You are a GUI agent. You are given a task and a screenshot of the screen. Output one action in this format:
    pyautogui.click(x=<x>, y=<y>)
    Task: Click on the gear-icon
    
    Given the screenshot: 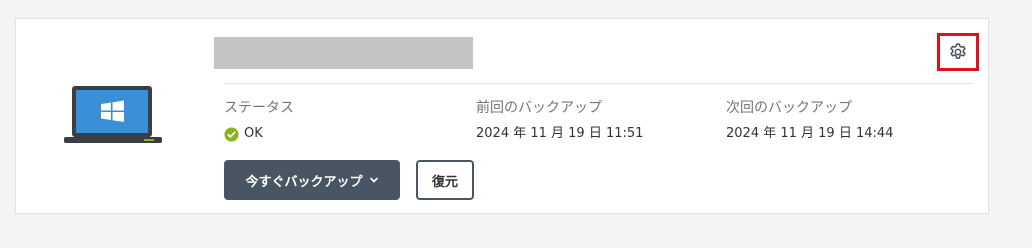 What is the action you would take?
    pyautogui.click(x=958, y=51)
    